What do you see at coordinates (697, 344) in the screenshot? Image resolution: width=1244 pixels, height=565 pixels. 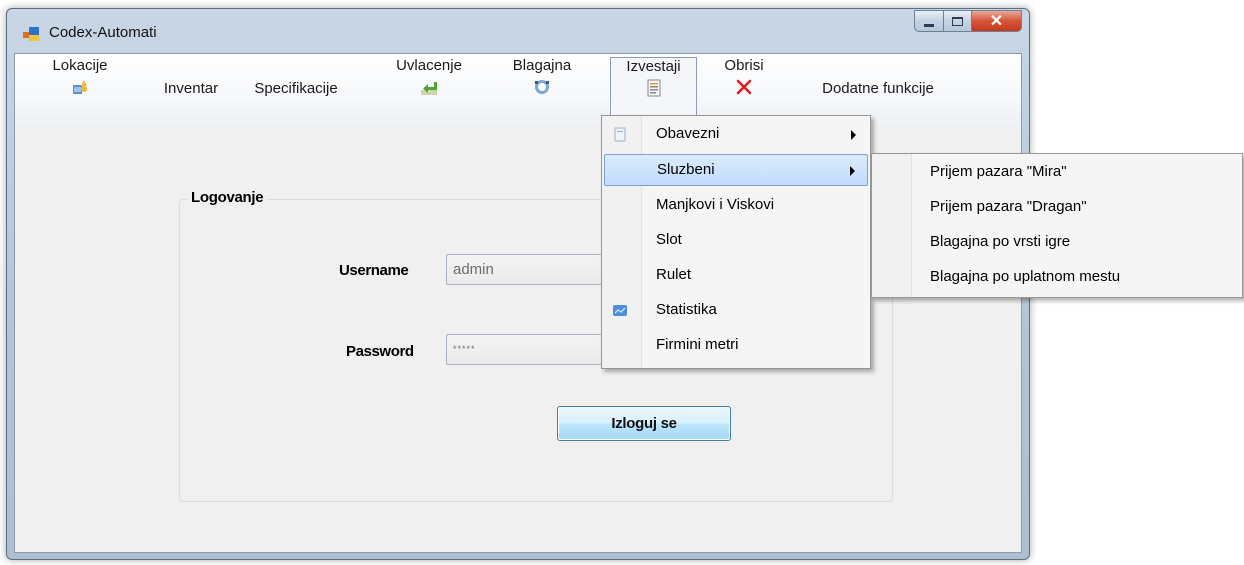 I see `menu-item-label: Firmini metri` at bounding box center [697, 344].